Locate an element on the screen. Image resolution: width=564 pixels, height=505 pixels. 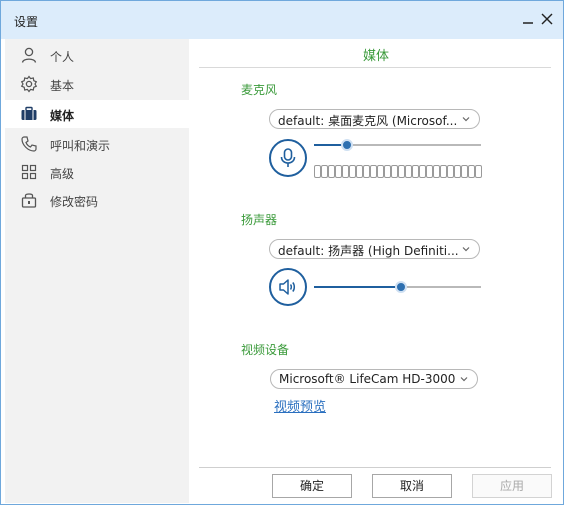
speaker-icon is located at coordinates (287, 287).